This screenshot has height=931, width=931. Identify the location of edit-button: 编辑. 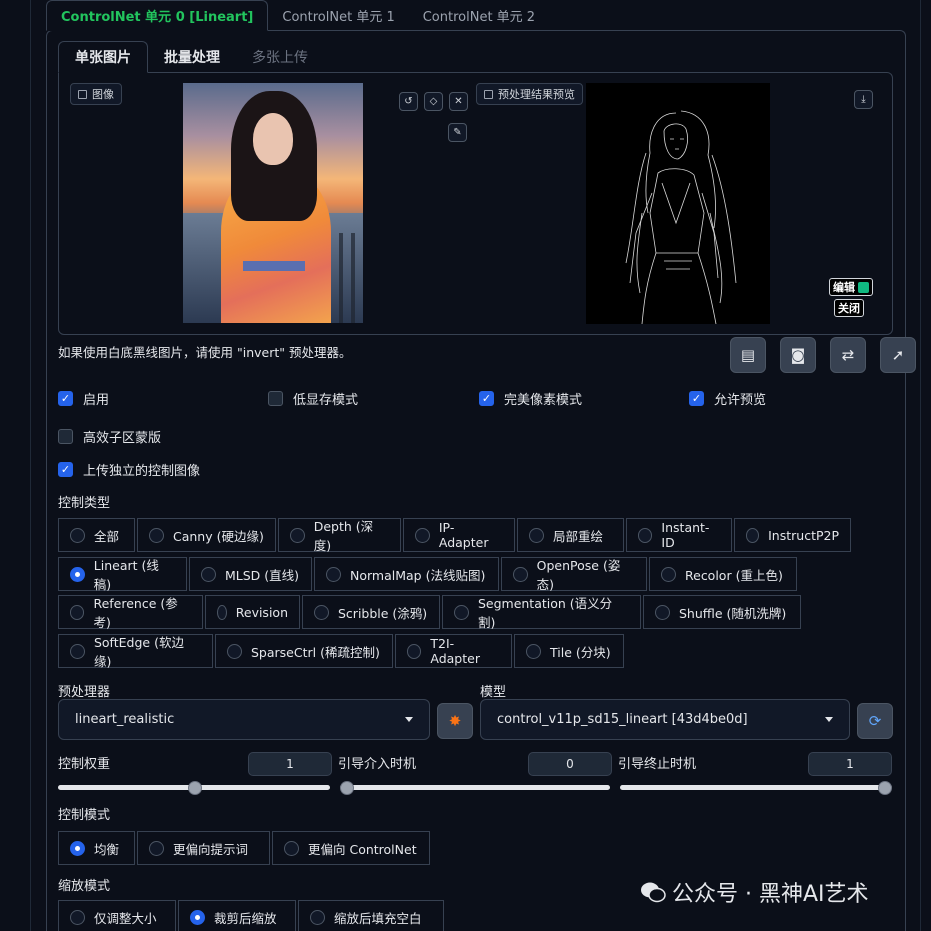
(851, 287).